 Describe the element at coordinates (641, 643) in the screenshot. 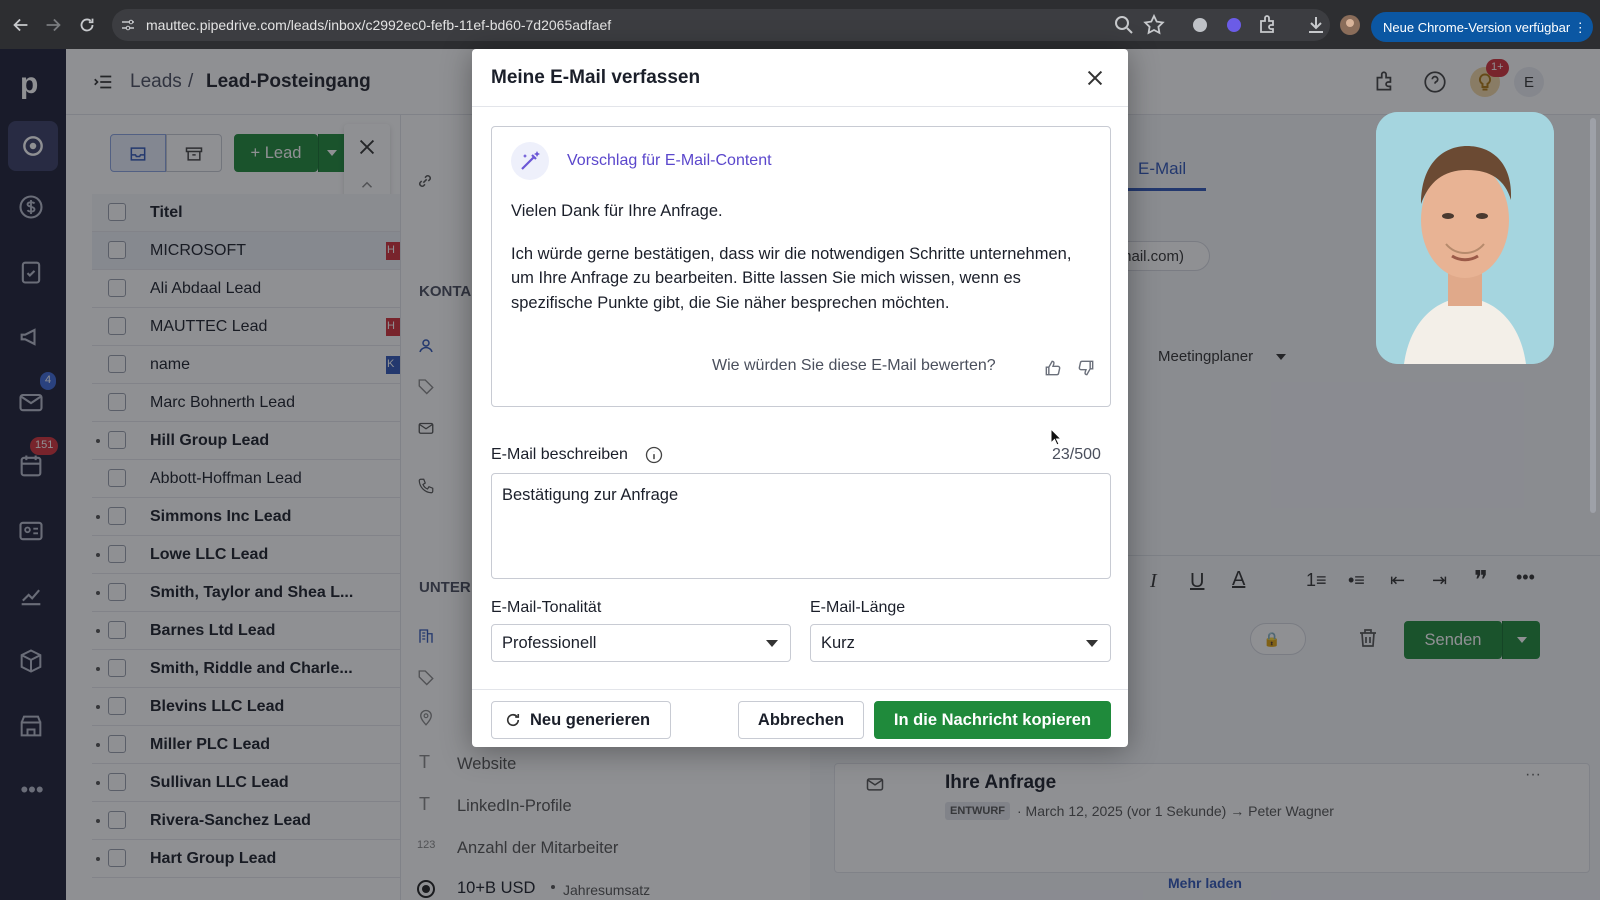

I see `tone-select: Professionell` at that location.